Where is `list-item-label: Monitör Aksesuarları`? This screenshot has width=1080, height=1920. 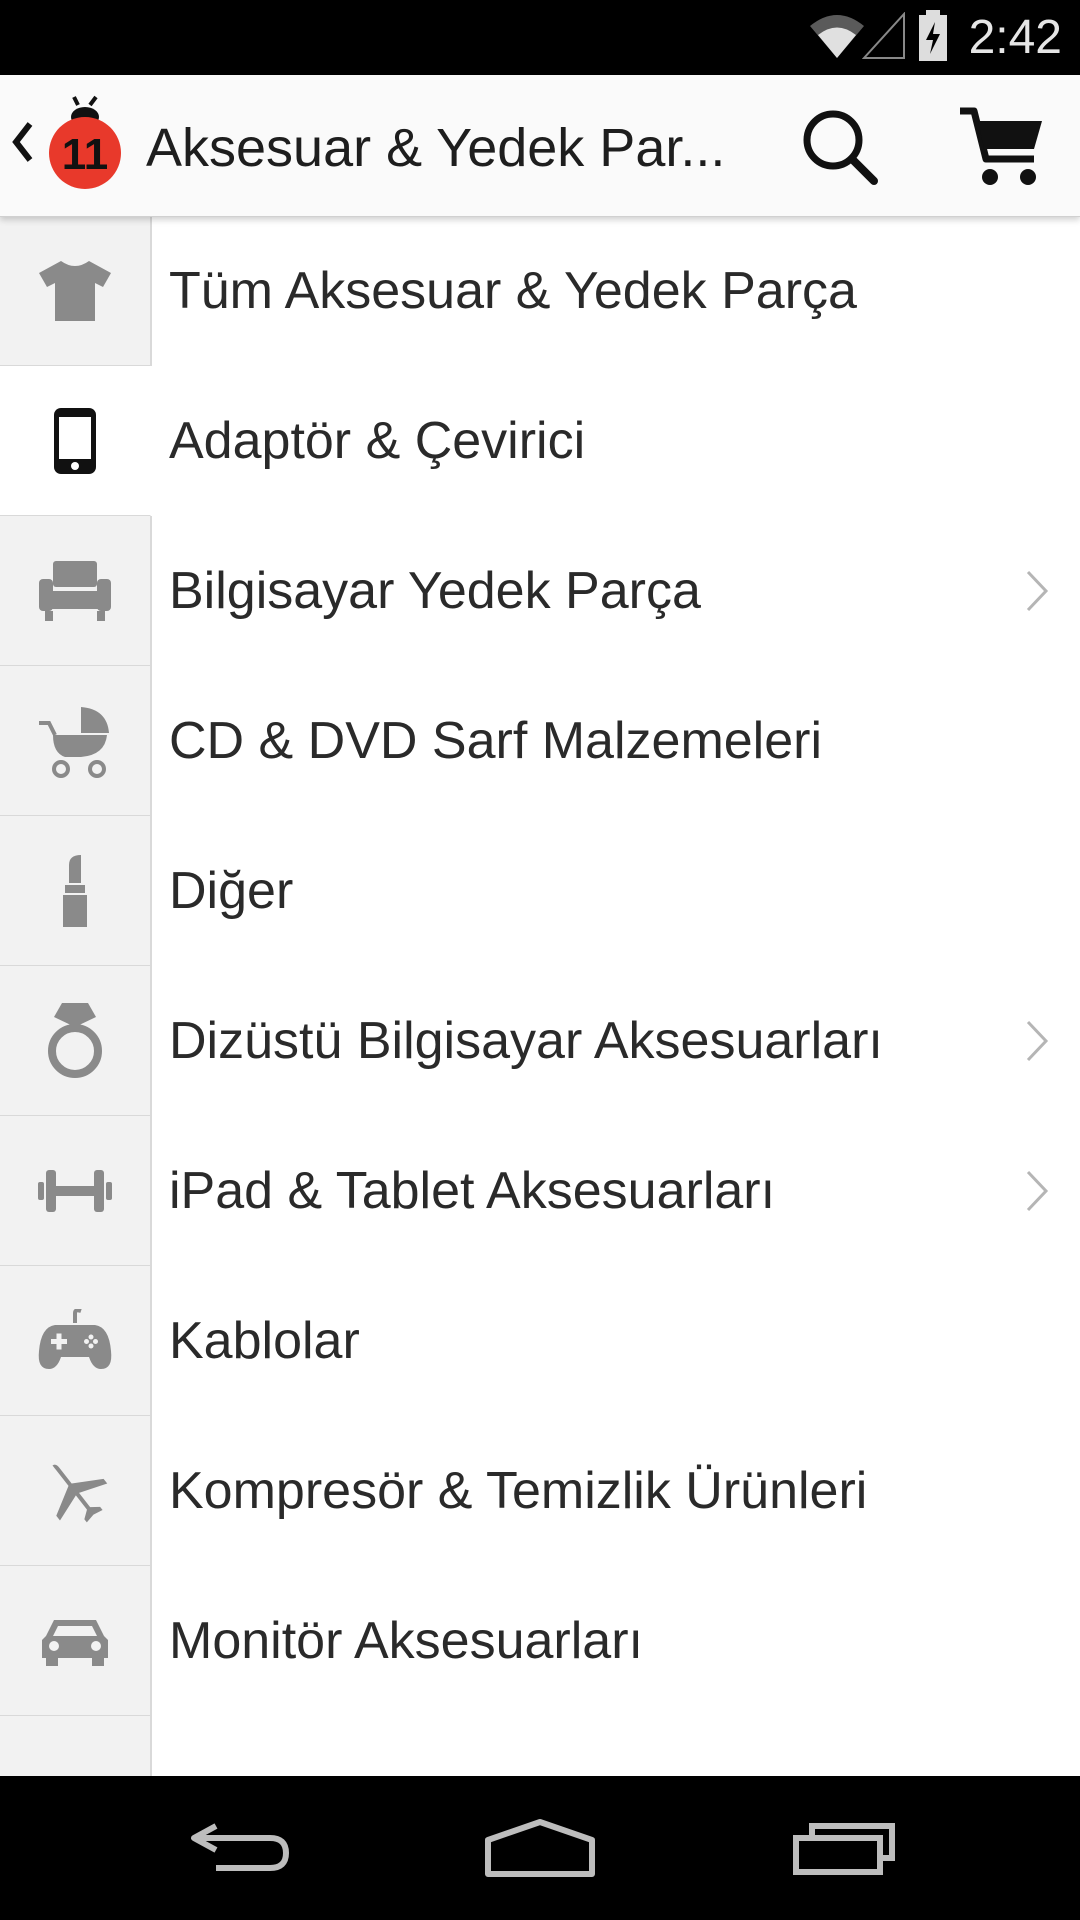 list-item-label: Monitör Aksesuarları is located at coordinates (406, 1641).